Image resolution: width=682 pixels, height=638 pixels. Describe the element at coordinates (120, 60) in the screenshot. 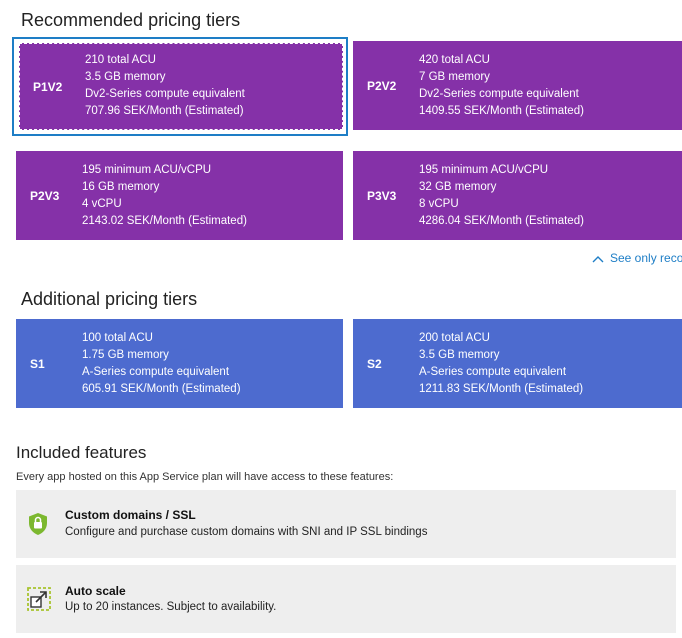

I see `tier-line: 210 total ACU` at that location.